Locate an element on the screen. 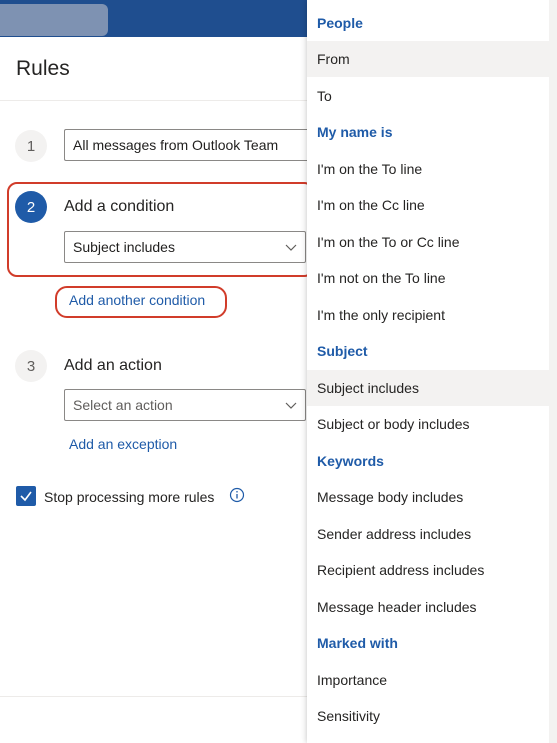 The image size is (557, 743). step-3-badge: 3 is located at coordinates (31, 366).